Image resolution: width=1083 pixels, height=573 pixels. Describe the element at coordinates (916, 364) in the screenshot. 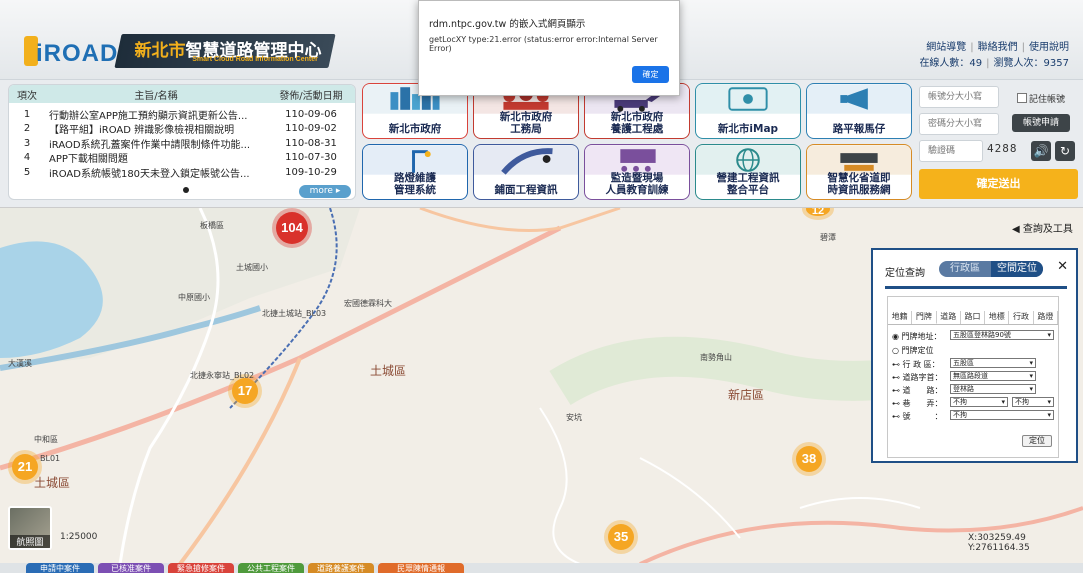

I see `district-label: ⊷ 行 政 區：` at that location.